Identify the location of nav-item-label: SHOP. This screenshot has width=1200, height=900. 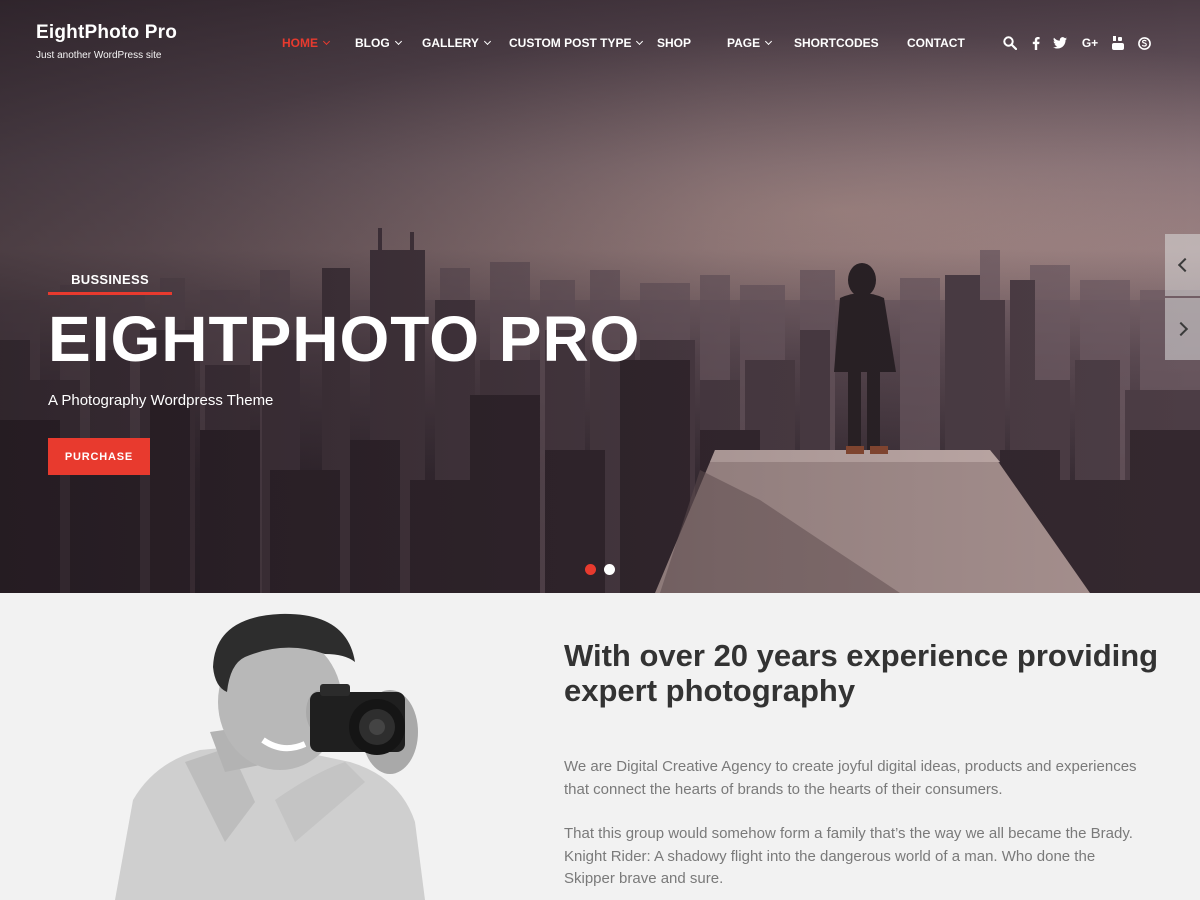
(674, 43).